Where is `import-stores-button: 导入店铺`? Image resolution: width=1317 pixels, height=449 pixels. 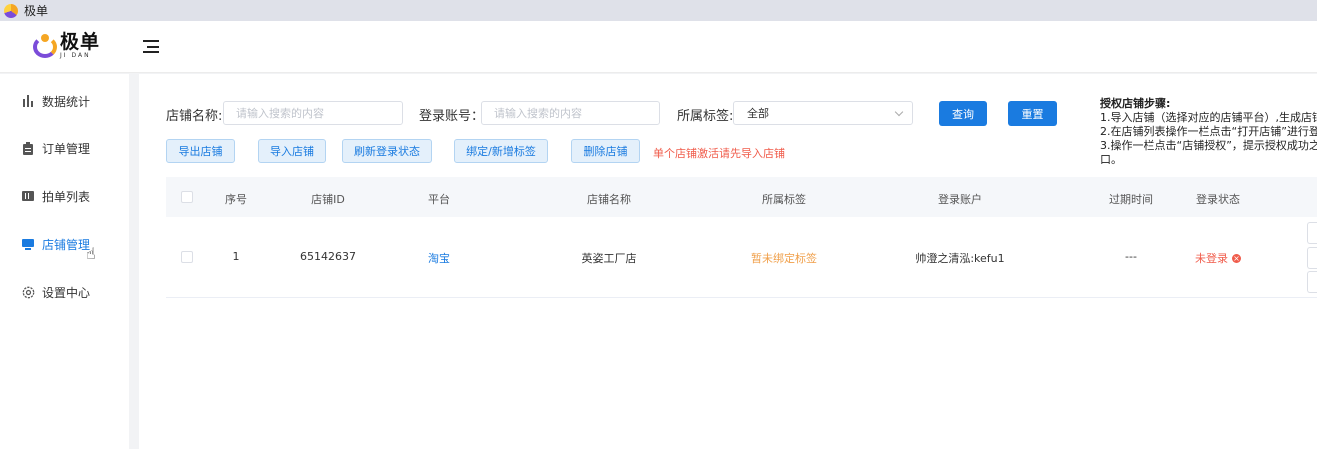
import-stores-button: 导入店铺 is located at coordinates (292, 151).